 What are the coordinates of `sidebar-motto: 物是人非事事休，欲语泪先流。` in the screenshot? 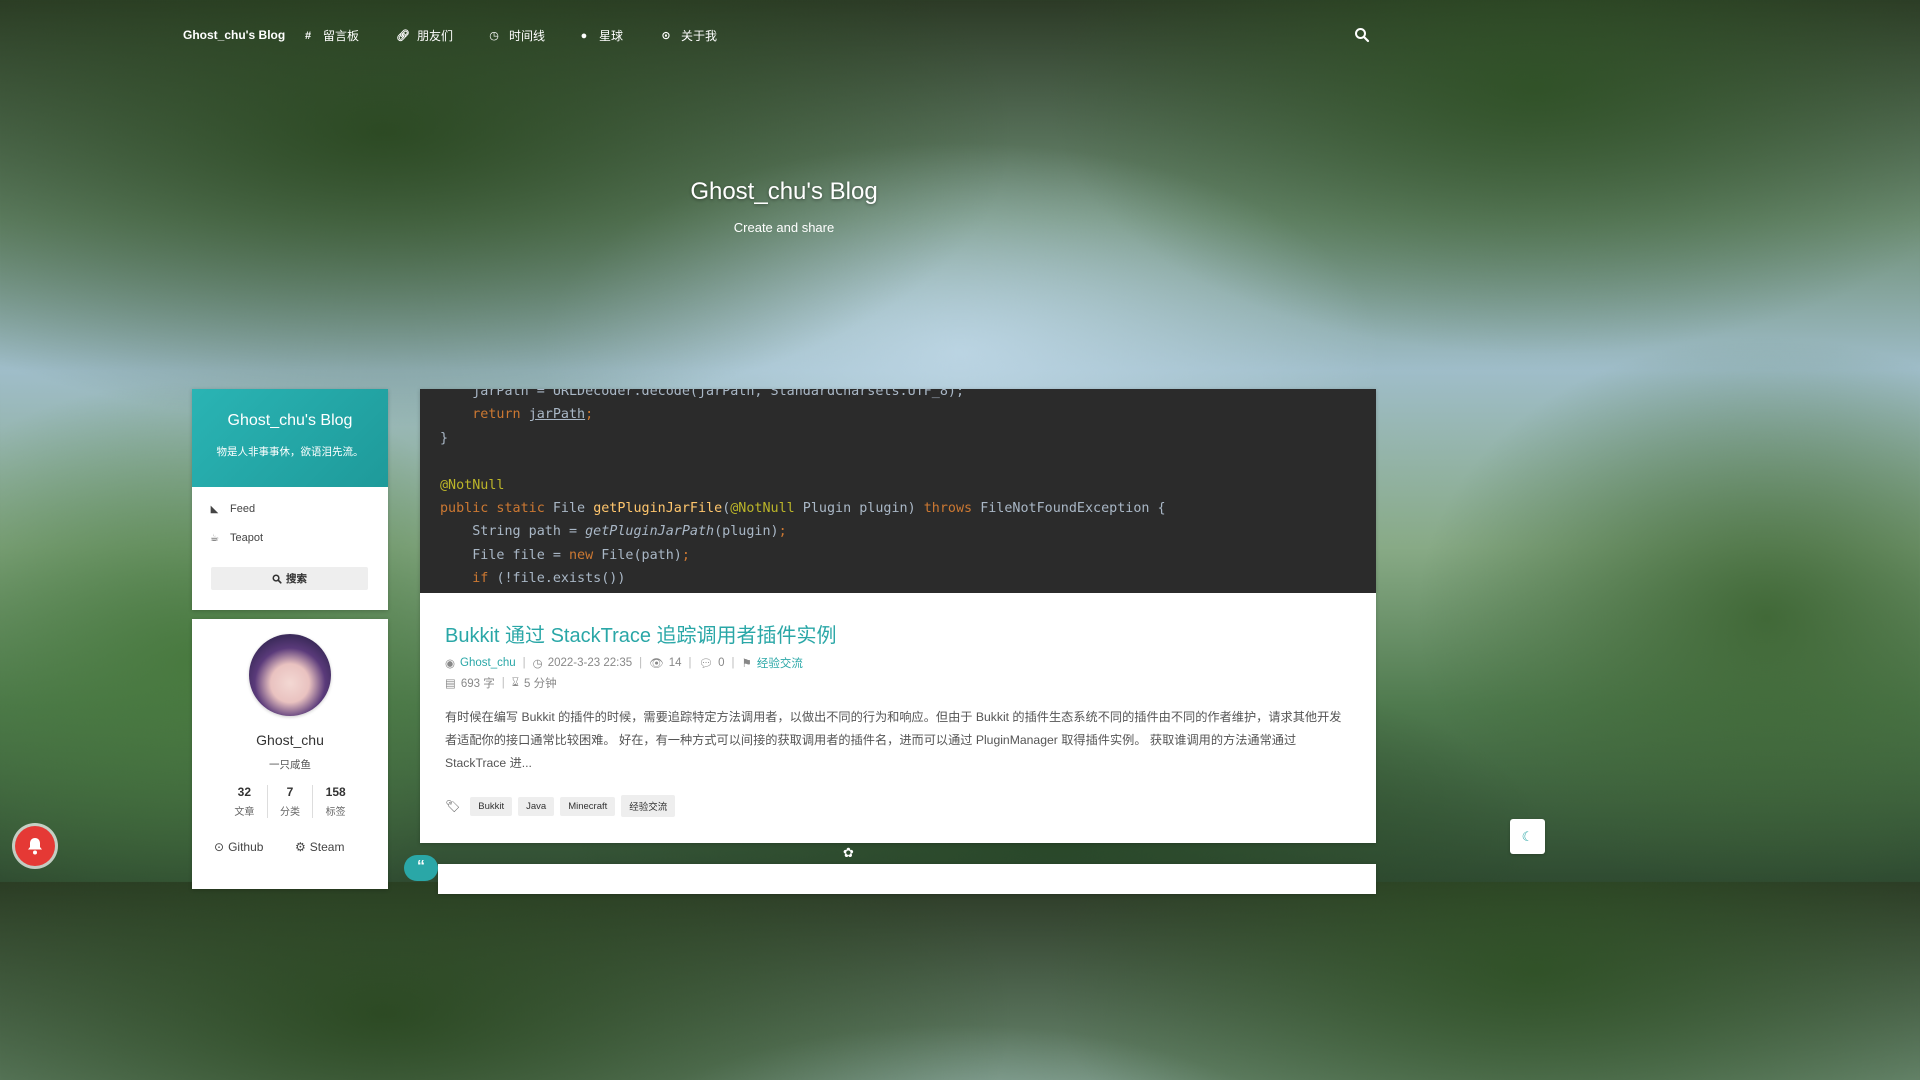 It's located at (290, 452).